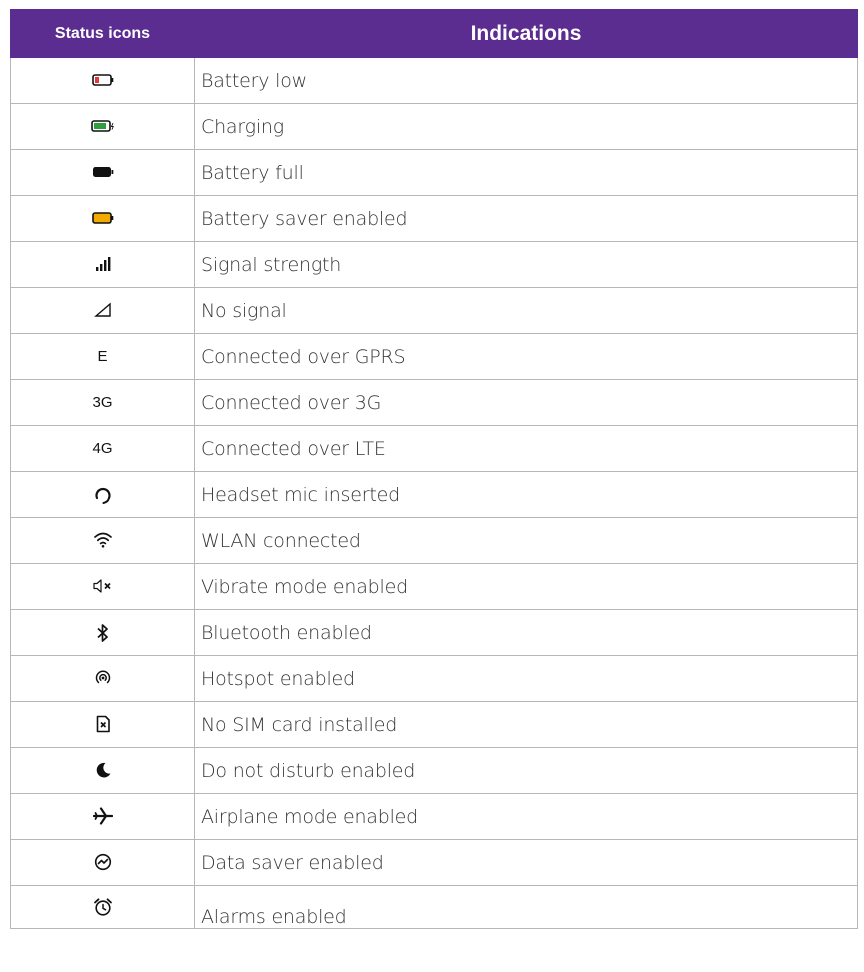  I want to click on table-row: Do not disturb enabled, so click(434, 770).